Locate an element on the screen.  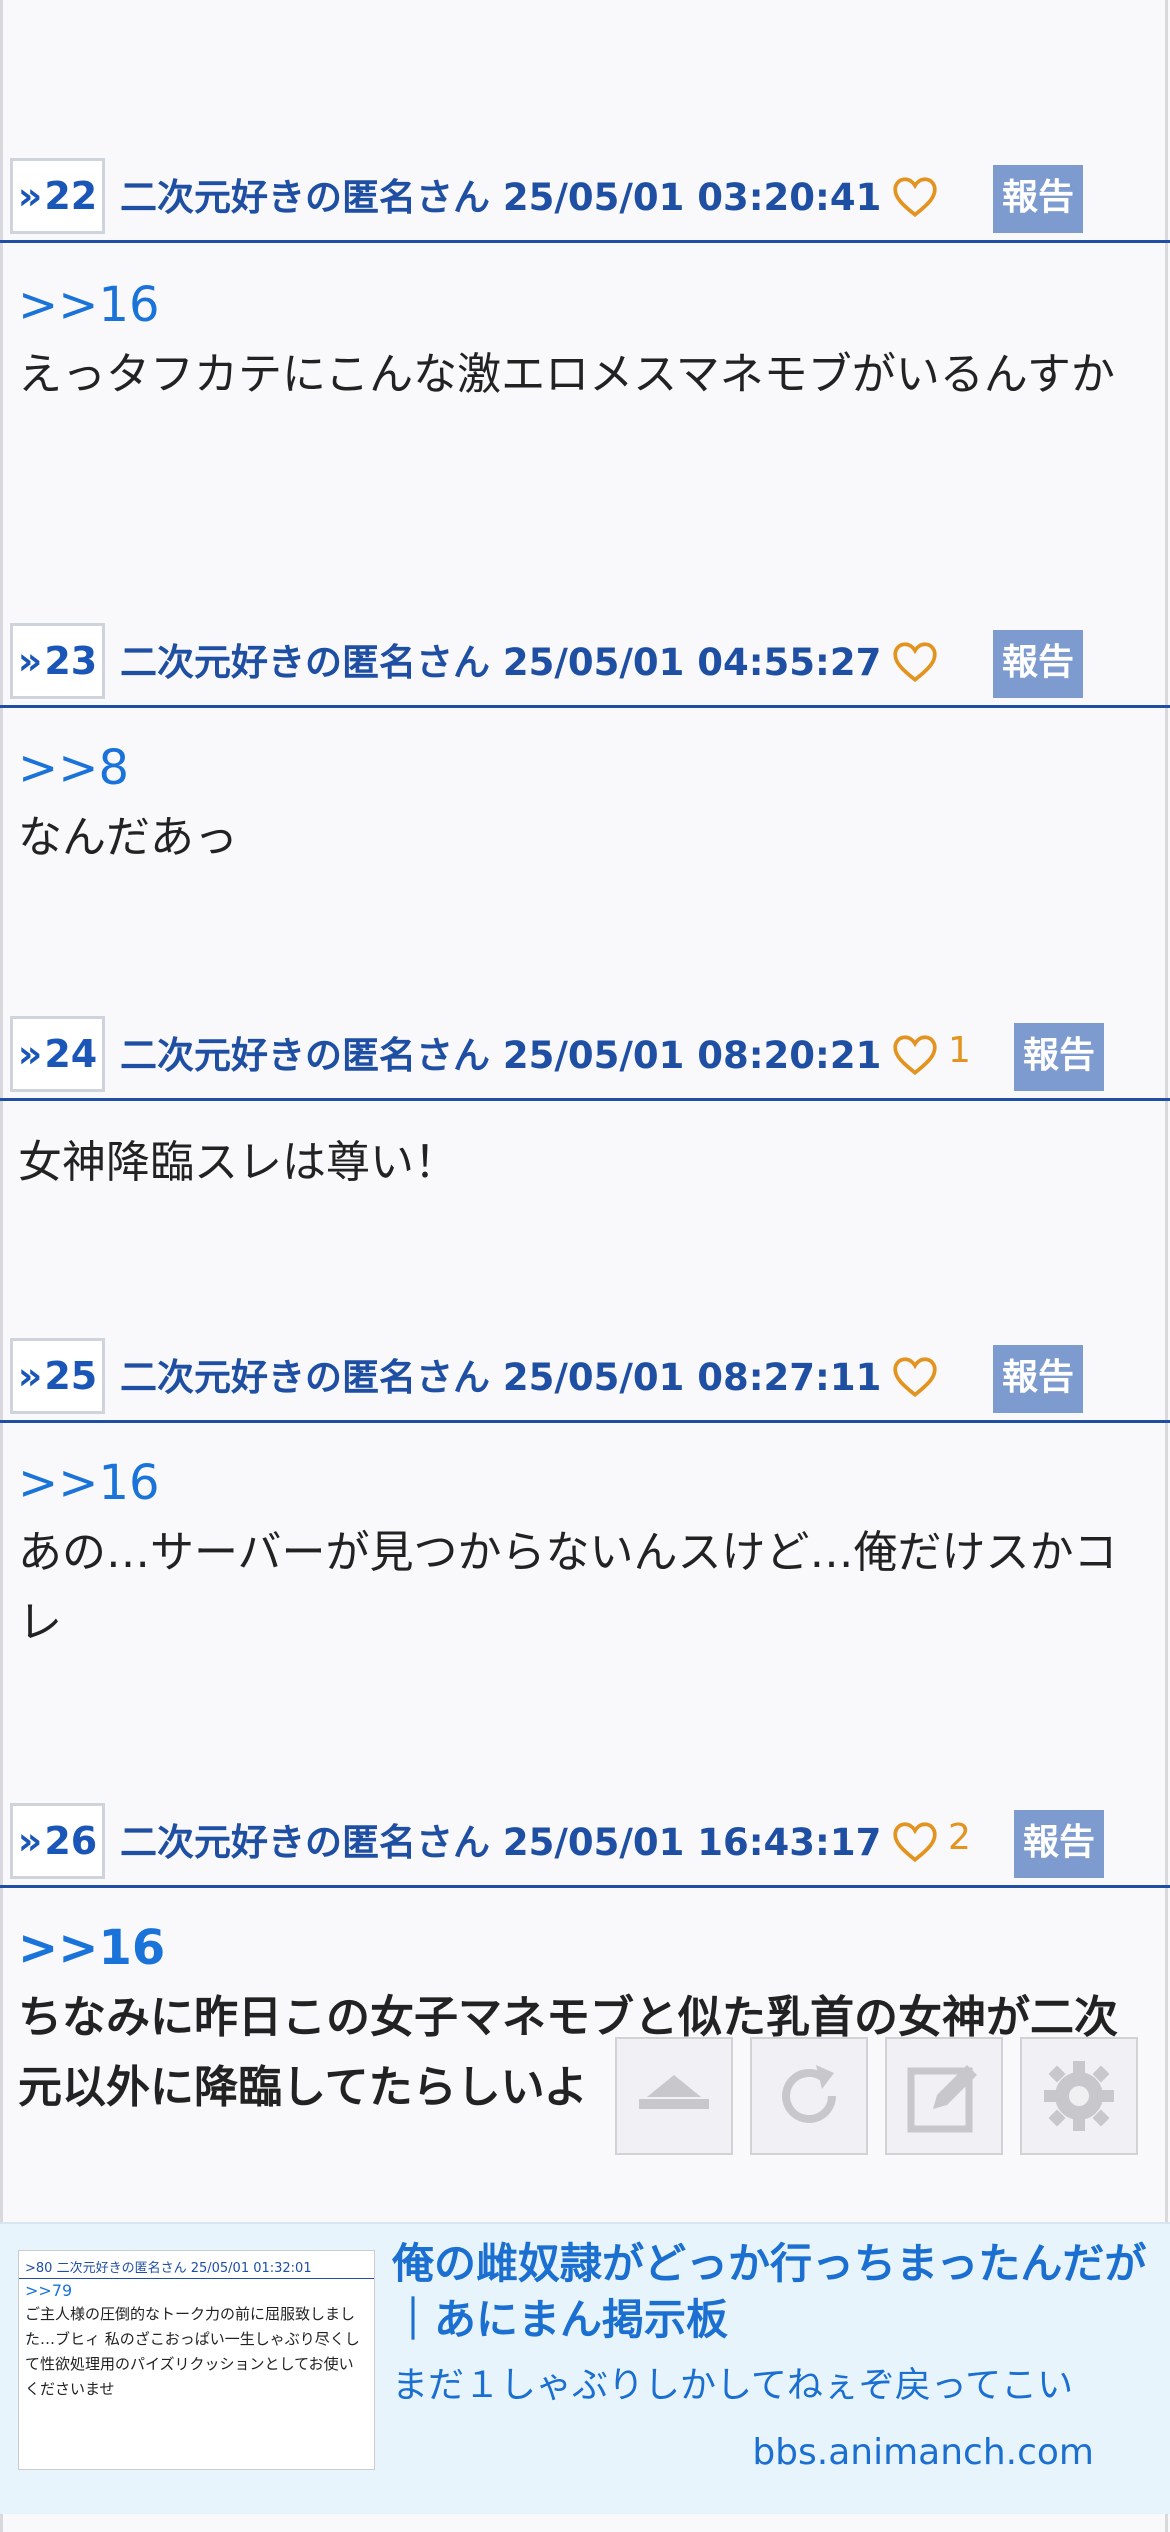
post-header: »22 二次元好きの匿名さん 25/05/01 03:20:41 報告 is located at coordinates (585, 196).